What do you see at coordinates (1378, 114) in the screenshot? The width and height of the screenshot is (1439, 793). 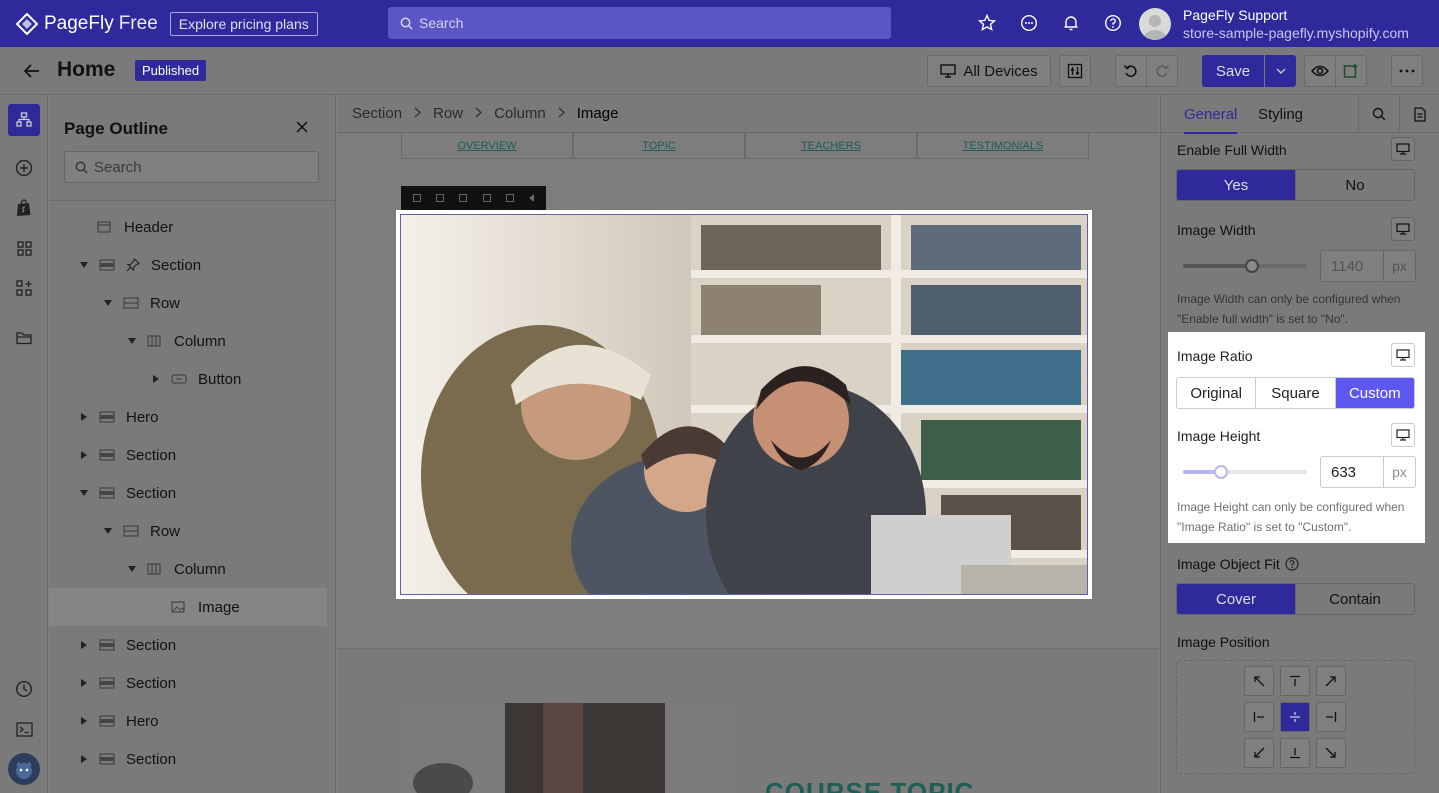 I see `search-icon` at bounding box center [1378, 114].